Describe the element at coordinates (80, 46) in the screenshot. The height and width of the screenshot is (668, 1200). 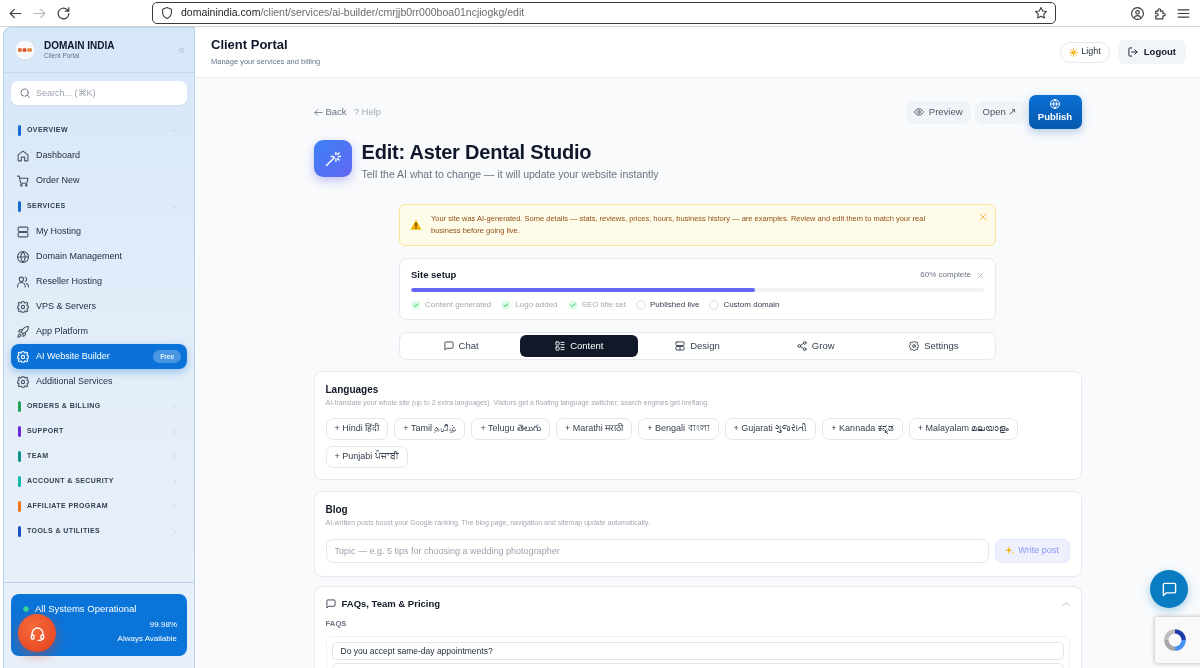
I see `brand-name: DOMAIN INDIA` at that location.